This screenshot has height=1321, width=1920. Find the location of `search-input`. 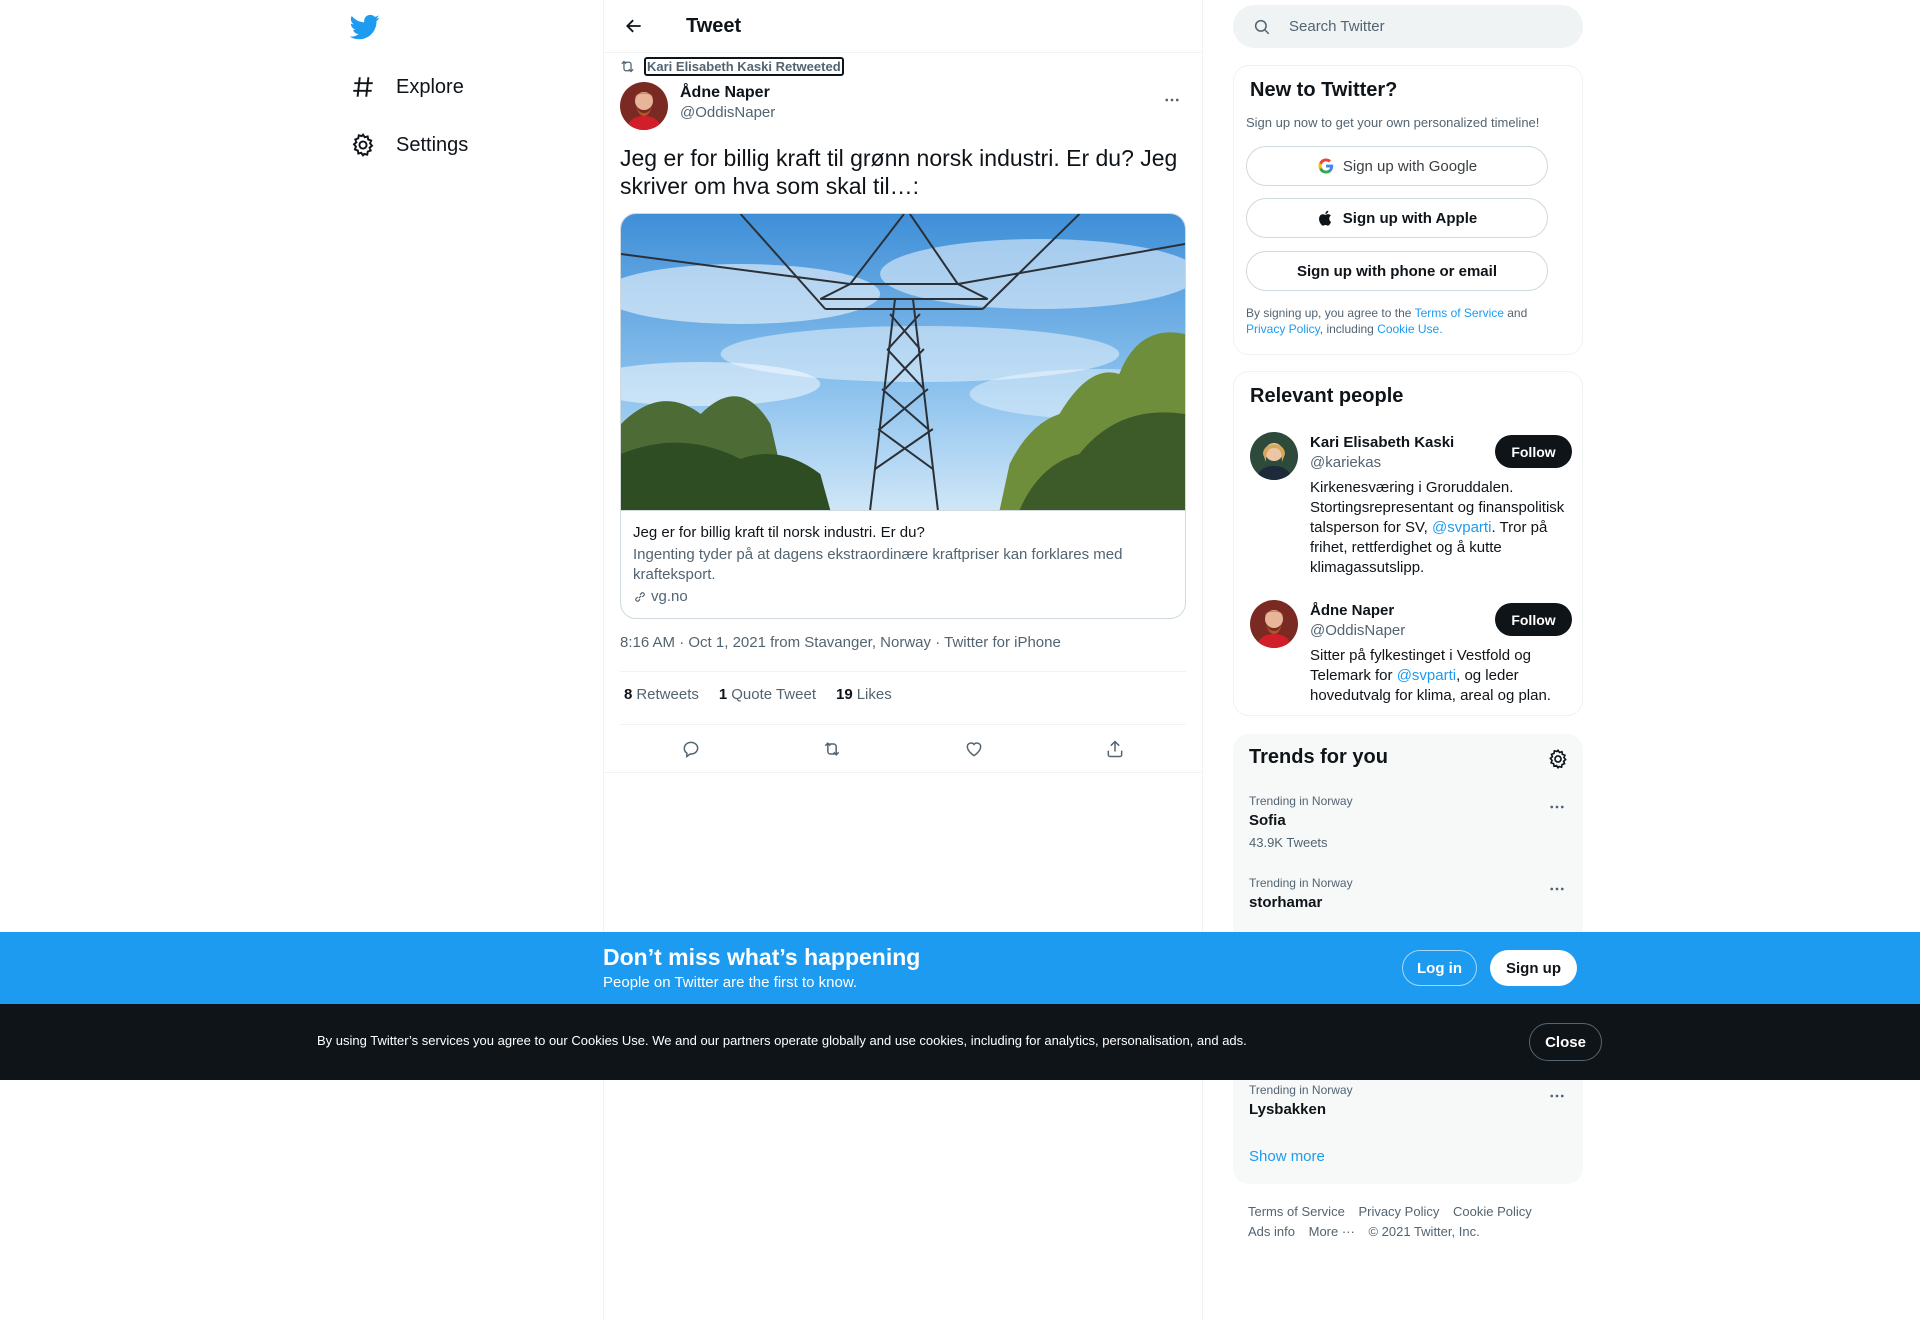

search-input is located at coordinates (1419, 26).